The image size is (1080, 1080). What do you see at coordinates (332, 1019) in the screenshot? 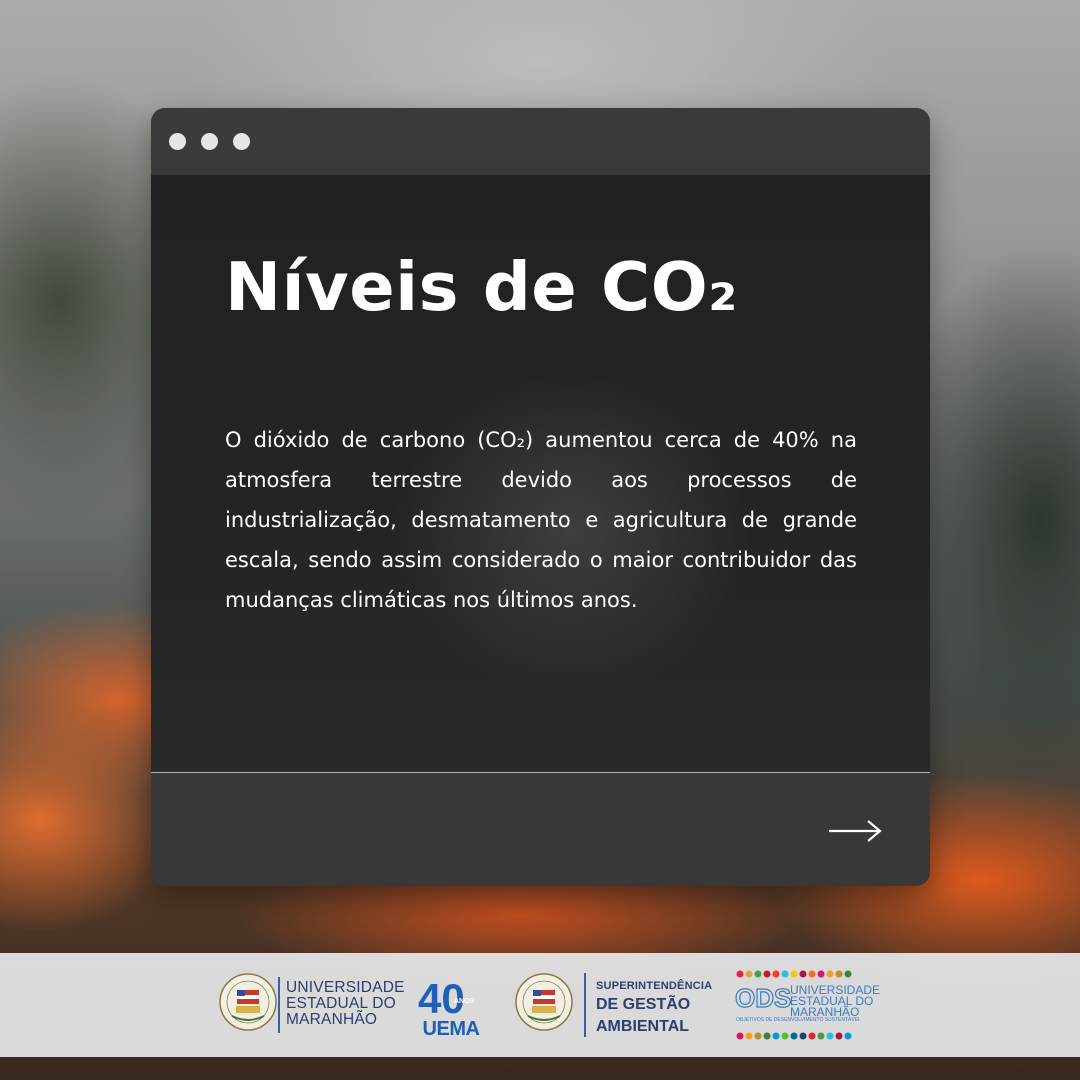
I see `uema-line3: MARANHÃO` at bounding box center [332, 1019].